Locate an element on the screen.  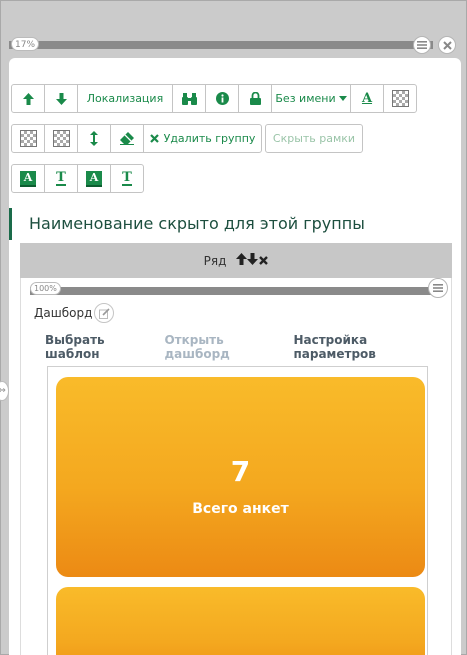
lock-button is located at coordinates (255, 98).